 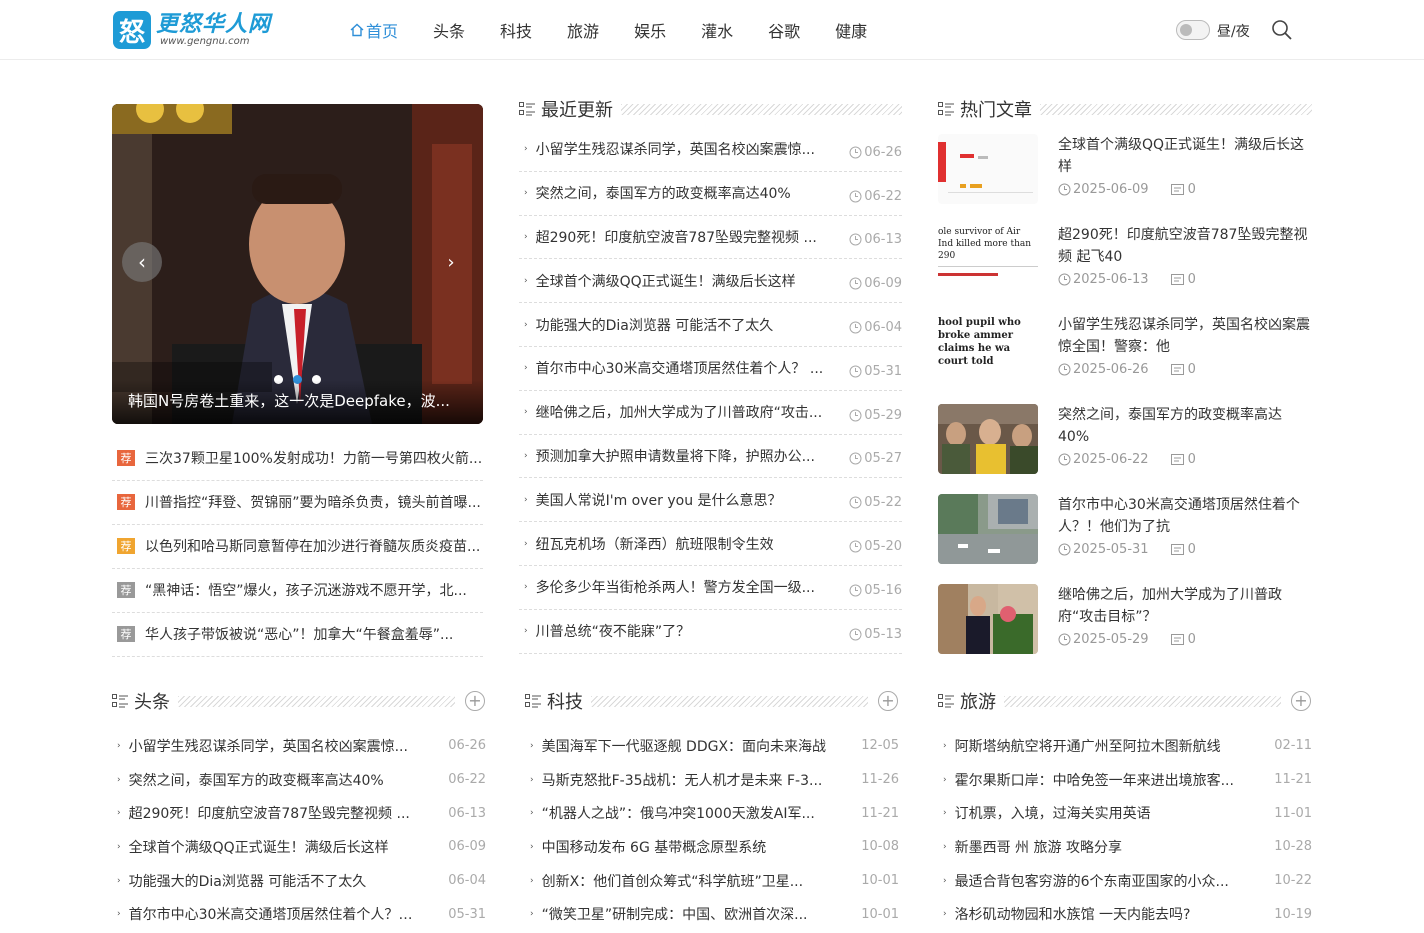 What do you see at coordinates (247, 881) in the screenshot?
I see `list-item-title: 功能强大的Dia浏览器 可能活不了太久` at bounding box center [247, 881].